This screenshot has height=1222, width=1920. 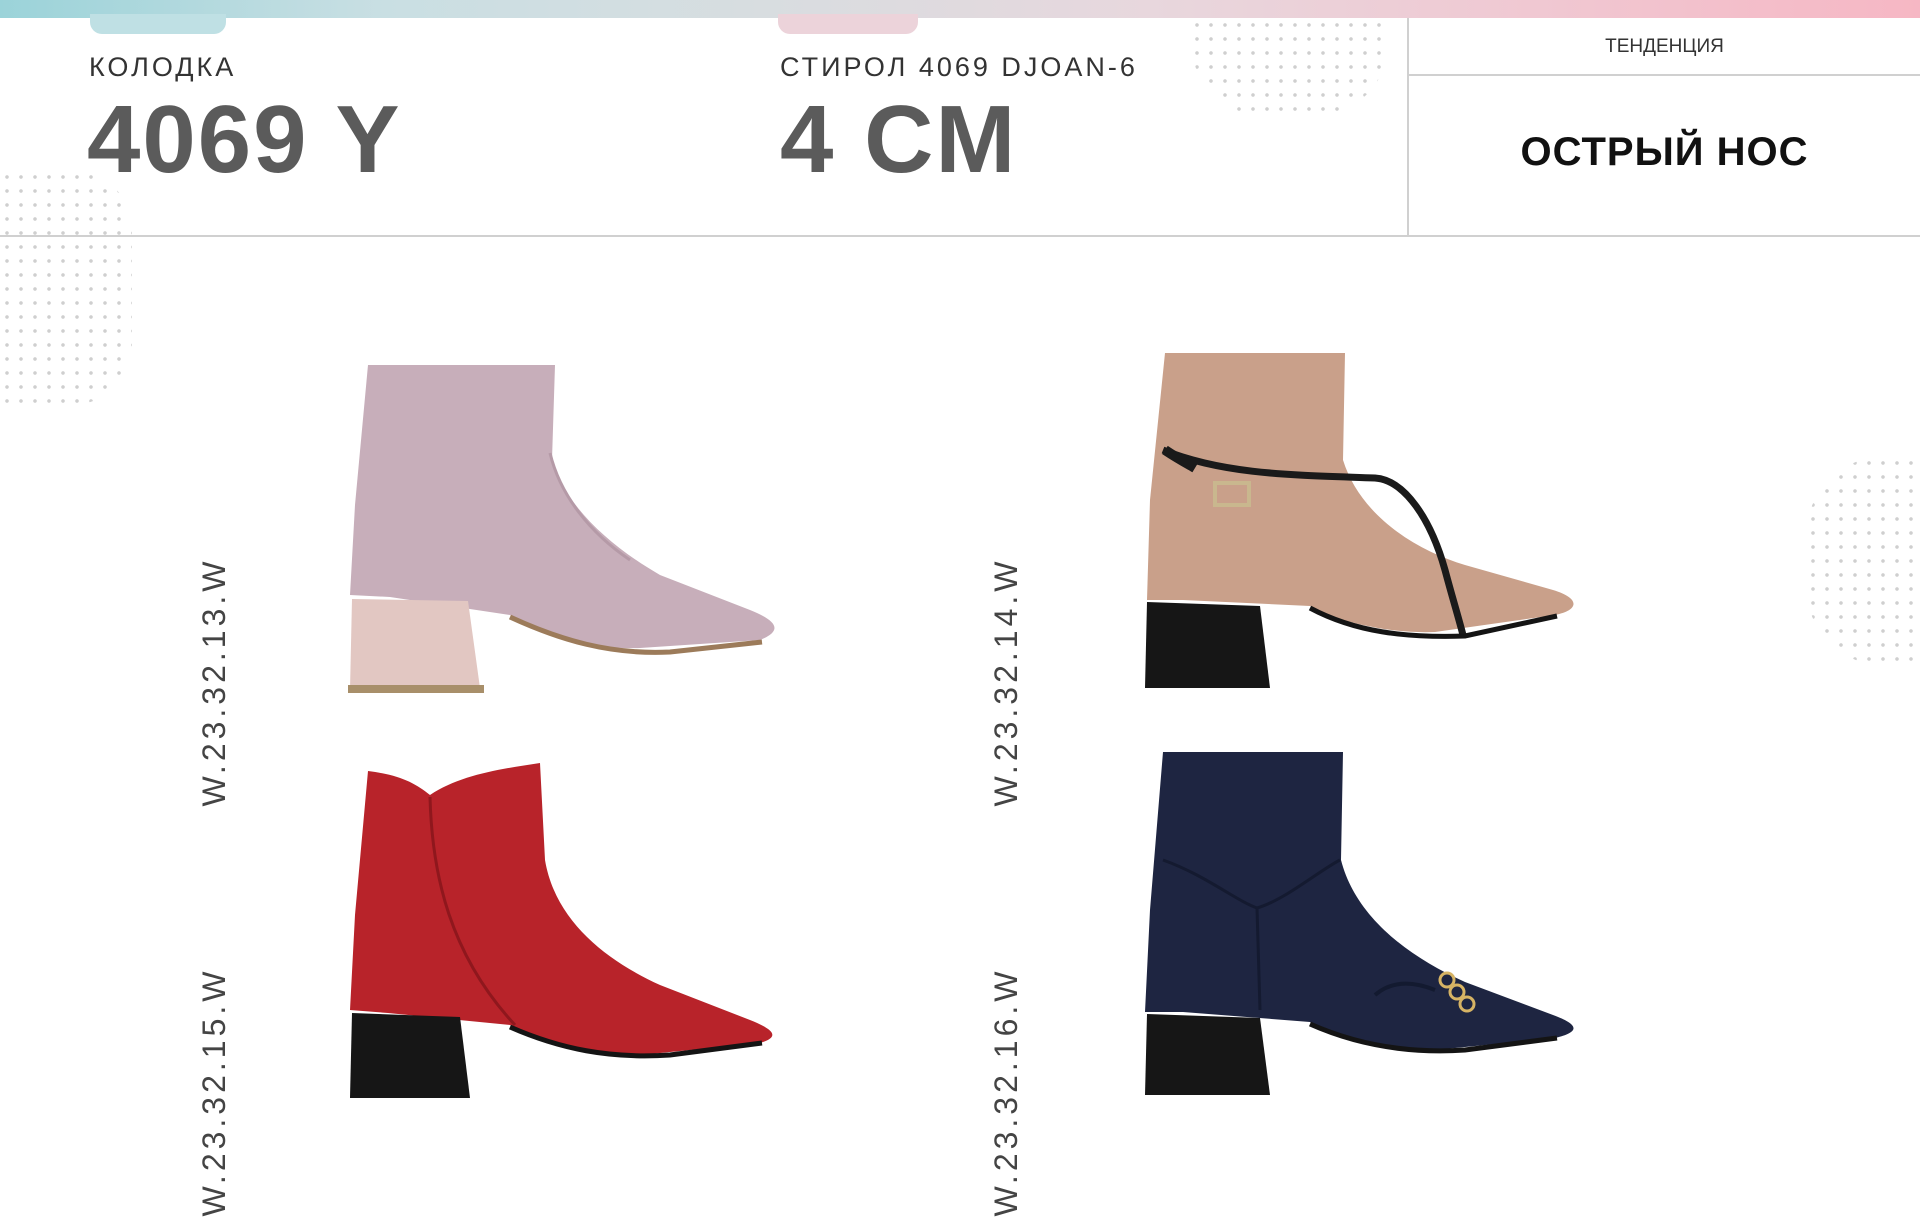 What do you see at coordinates (1006, 1092) in the screenshot?
I see `product-sku: W.23.32.16.W` at bounding box center [1006, 1092].